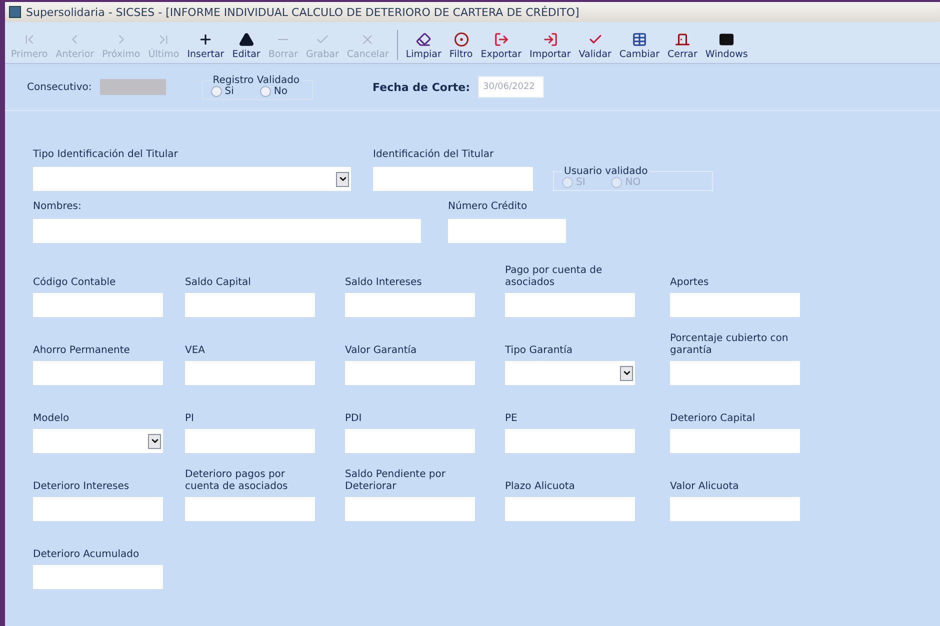  What do you see at coordinates (74, 283) in the screenshot?
I see `field-label: Código Contable` at bounding box center [74, 283].